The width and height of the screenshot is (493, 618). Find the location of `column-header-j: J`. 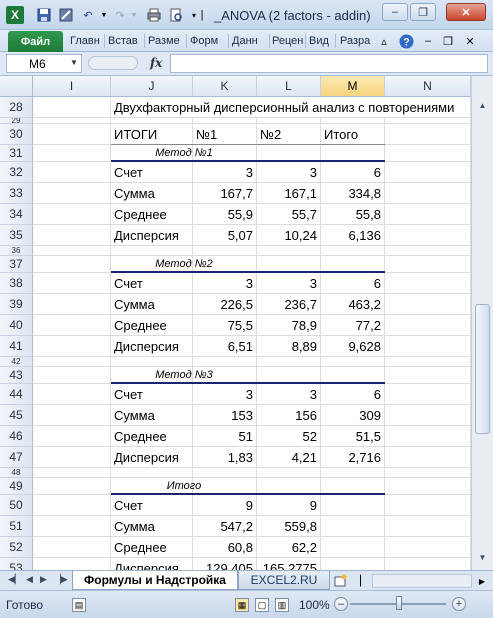

column-header-j: J is located at coordinates (152, 86).